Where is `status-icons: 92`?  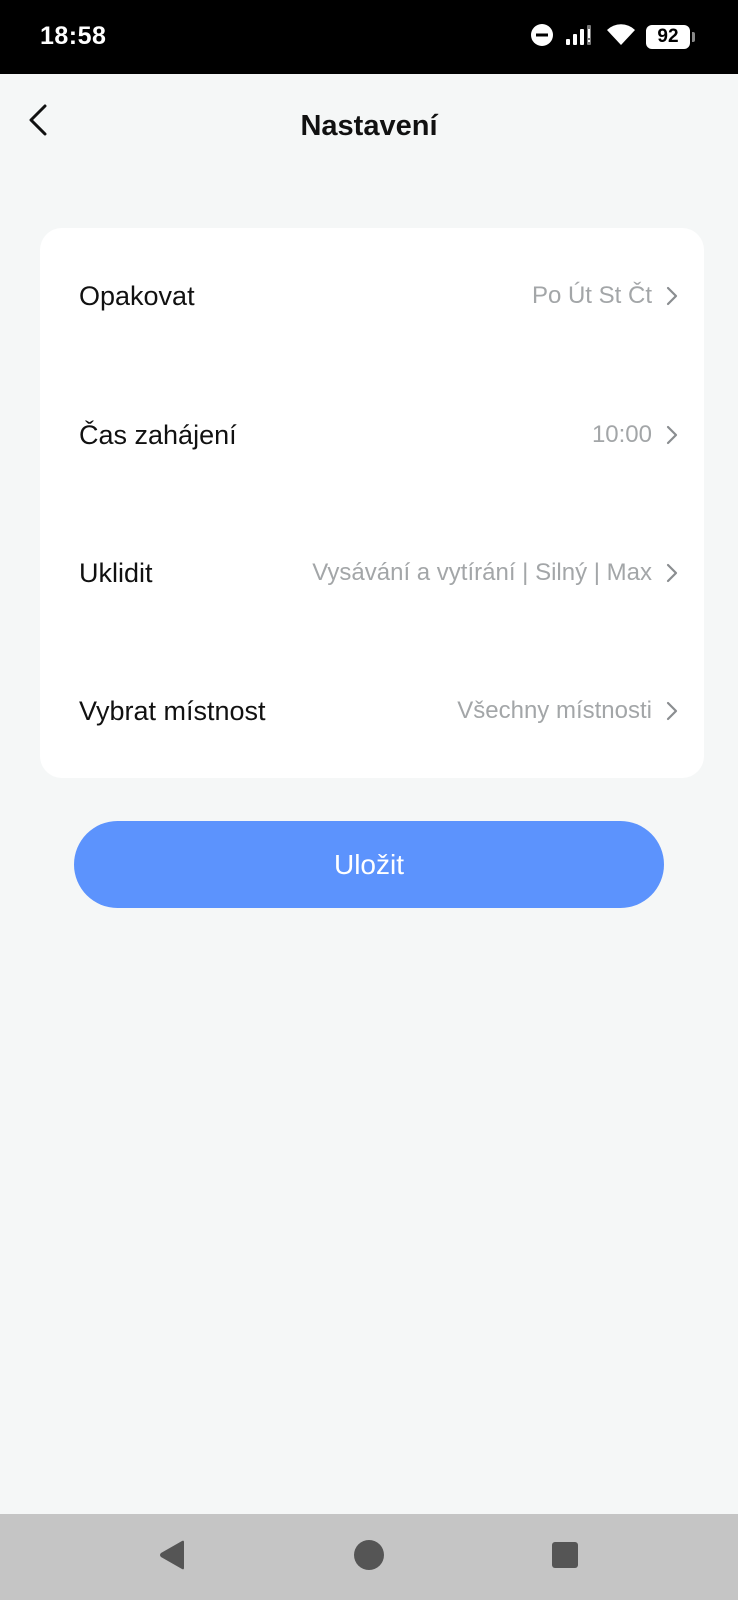 status-icons: 92 is located at coordinates (612, 37).